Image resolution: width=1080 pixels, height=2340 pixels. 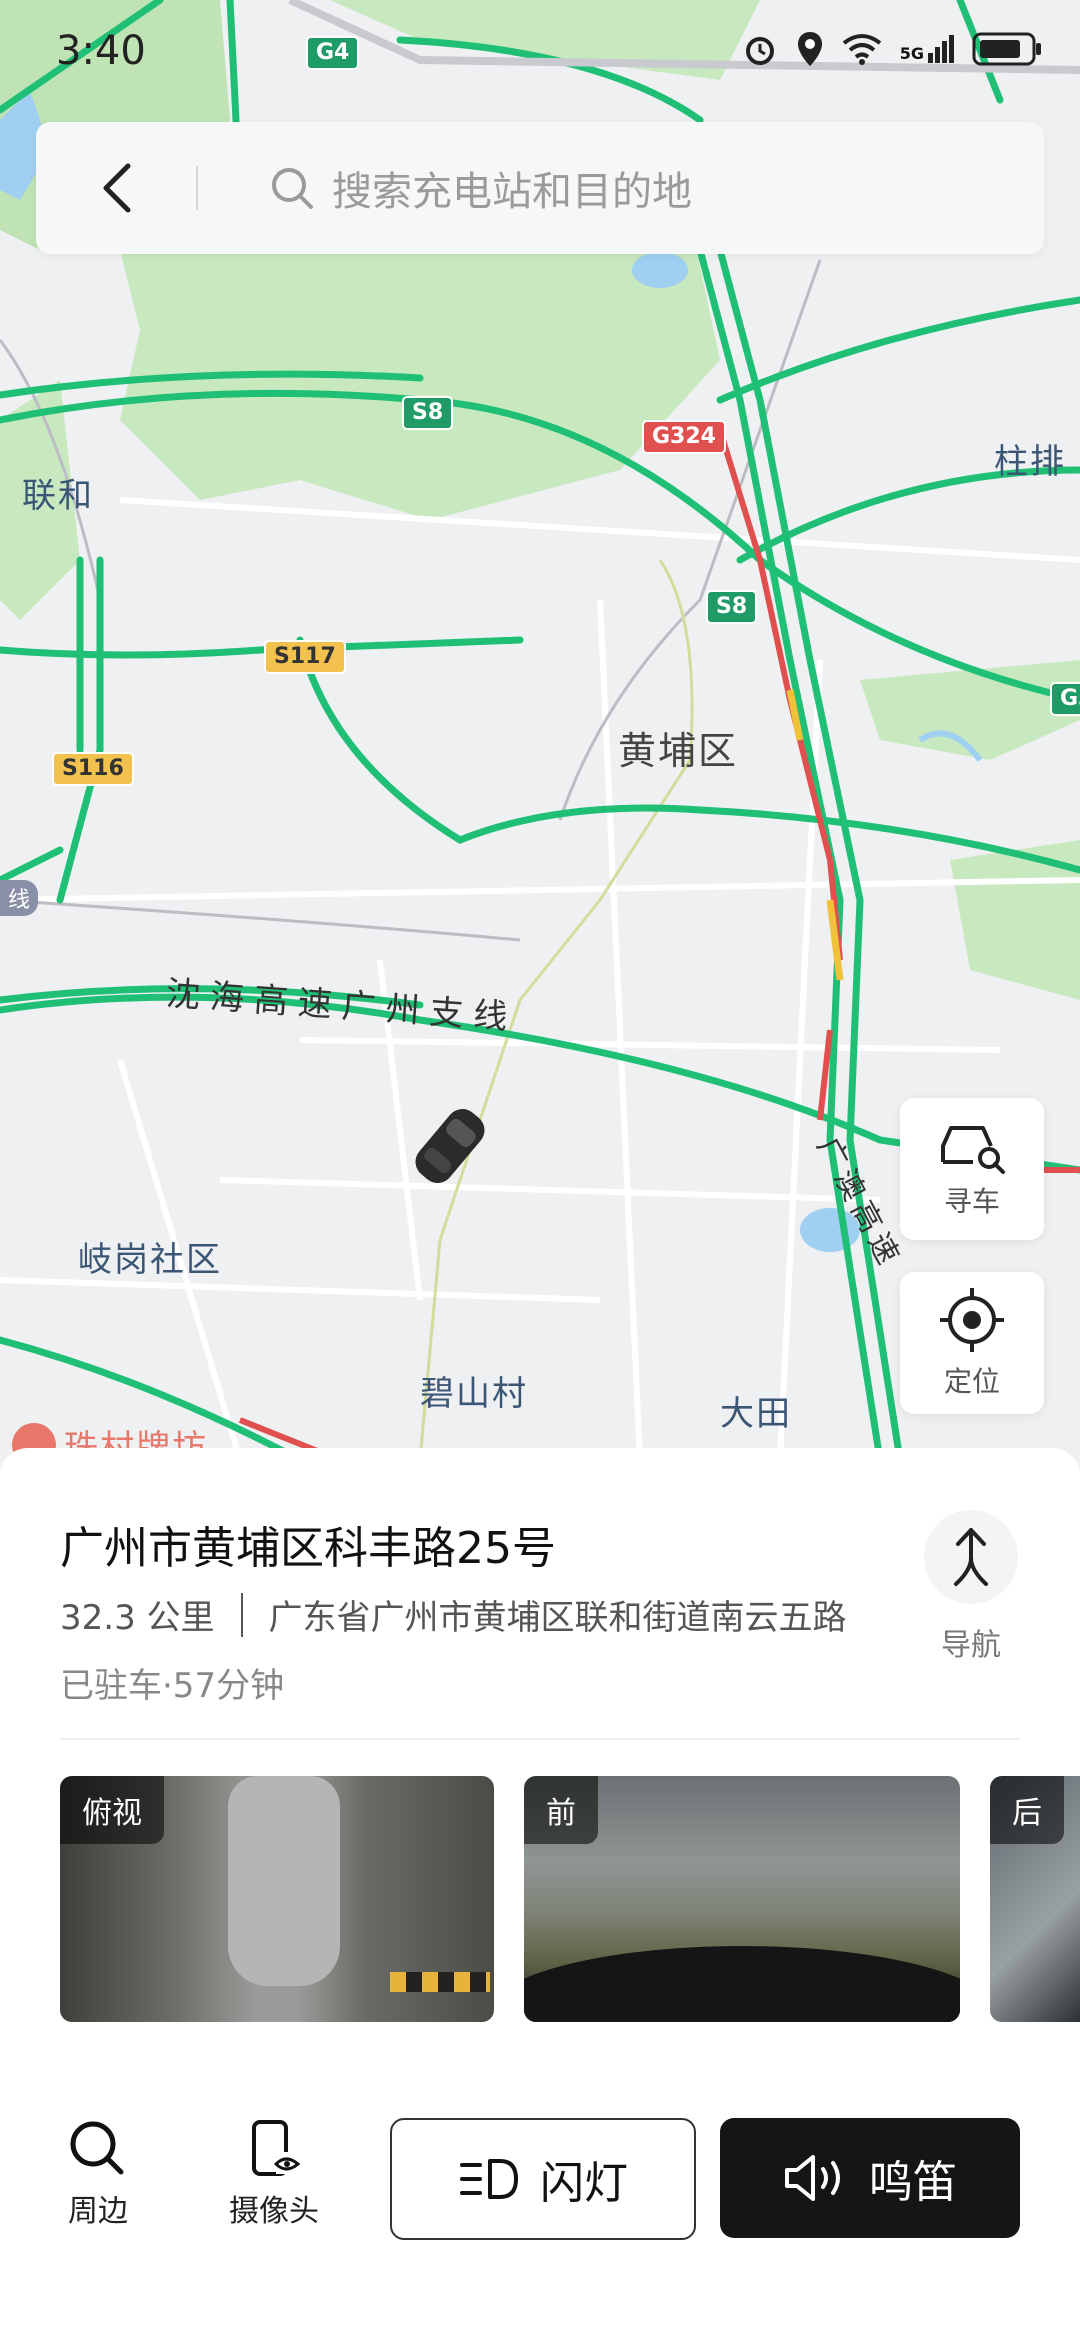 I want to click on place-label-bishan: 碧山村, so click(x=474, y=1394).